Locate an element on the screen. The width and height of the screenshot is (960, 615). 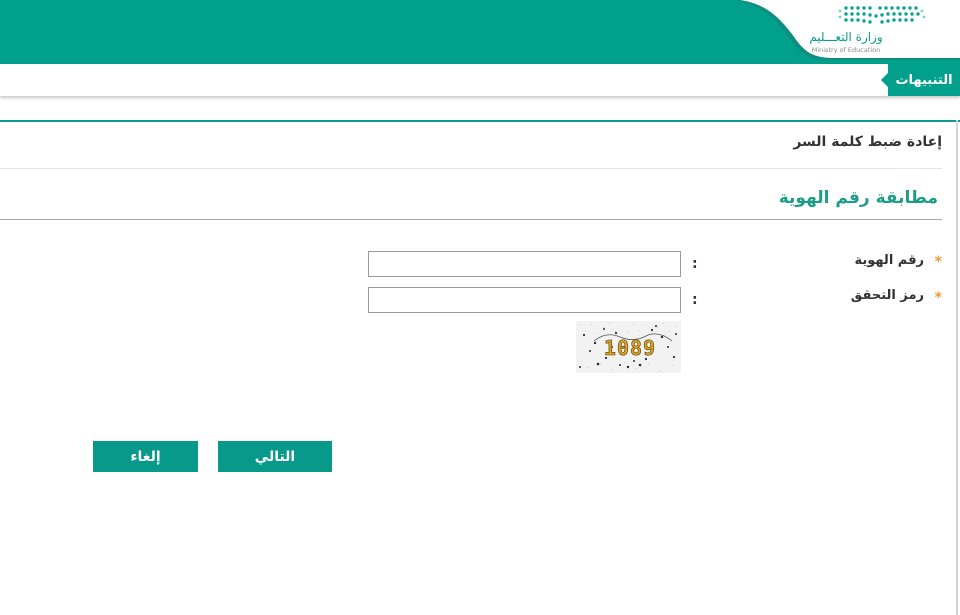
page-title: إعادة ضبط كلمة السر is located at coordinates (867, 142).